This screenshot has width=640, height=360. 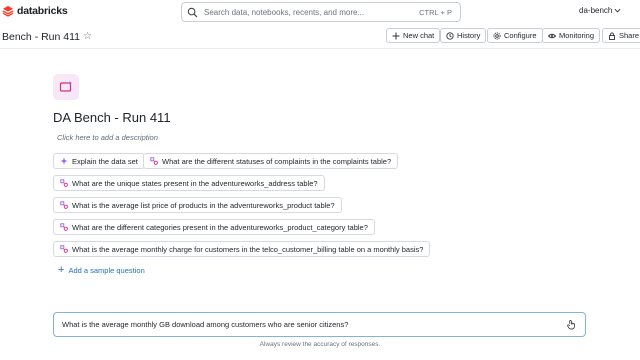 I want to click on chevron-down-icon, so click(x=617, y=10).